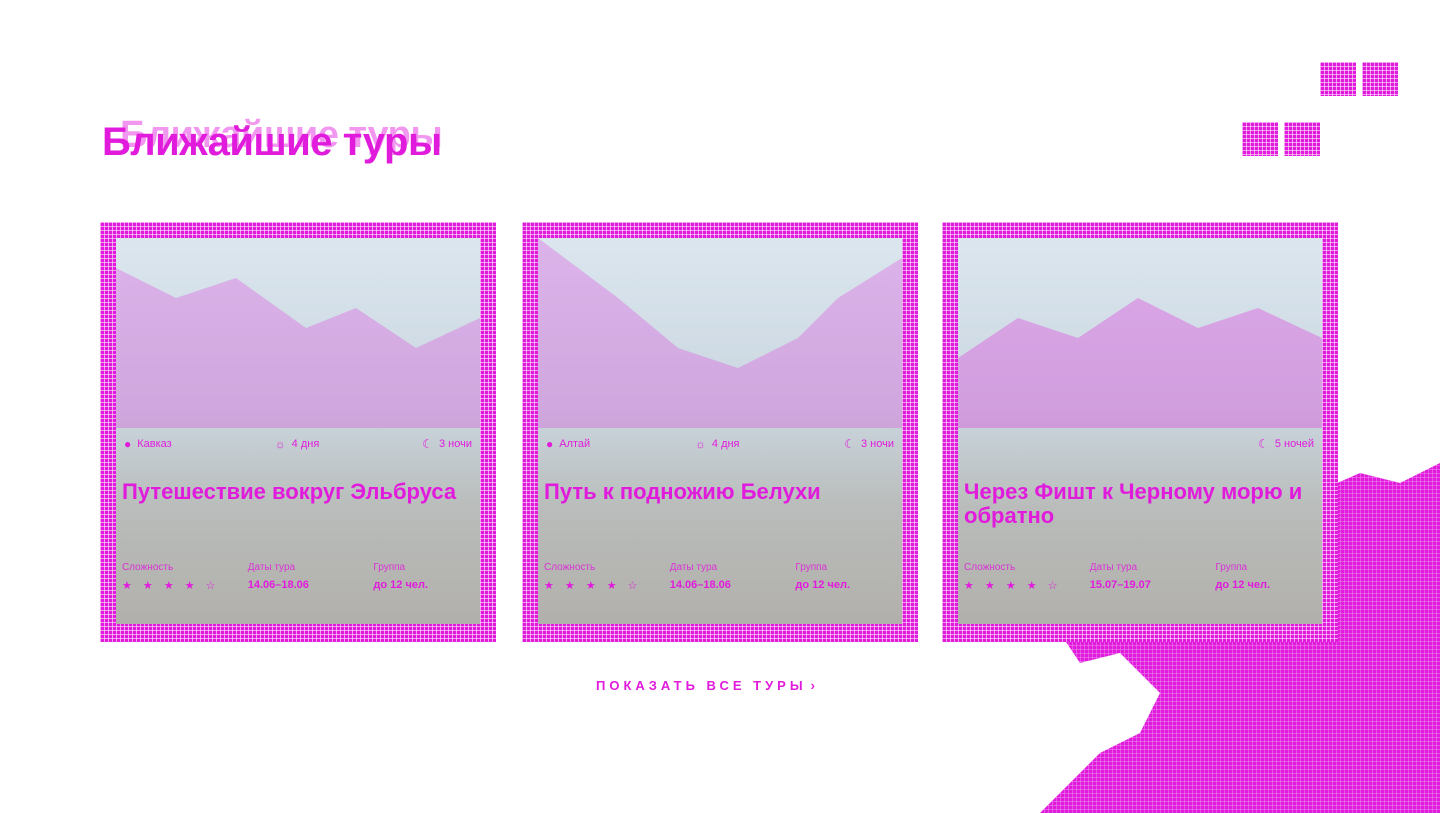 This screenshot has height=813, width=1440. What do you see at coordinates (1120, 585) in the screenshot?
I see `tour-dates: 15.07–19.07` at bounding box center [1120, 585].